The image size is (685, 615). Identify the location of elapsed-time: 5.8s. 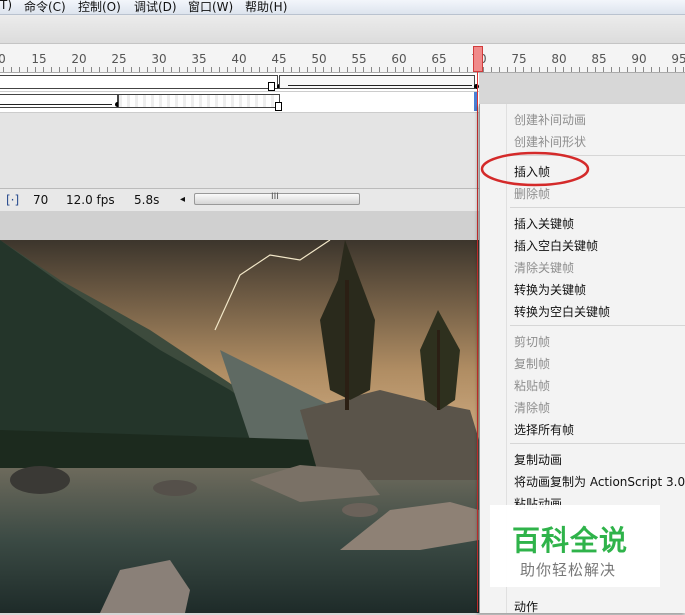
(147, 200).